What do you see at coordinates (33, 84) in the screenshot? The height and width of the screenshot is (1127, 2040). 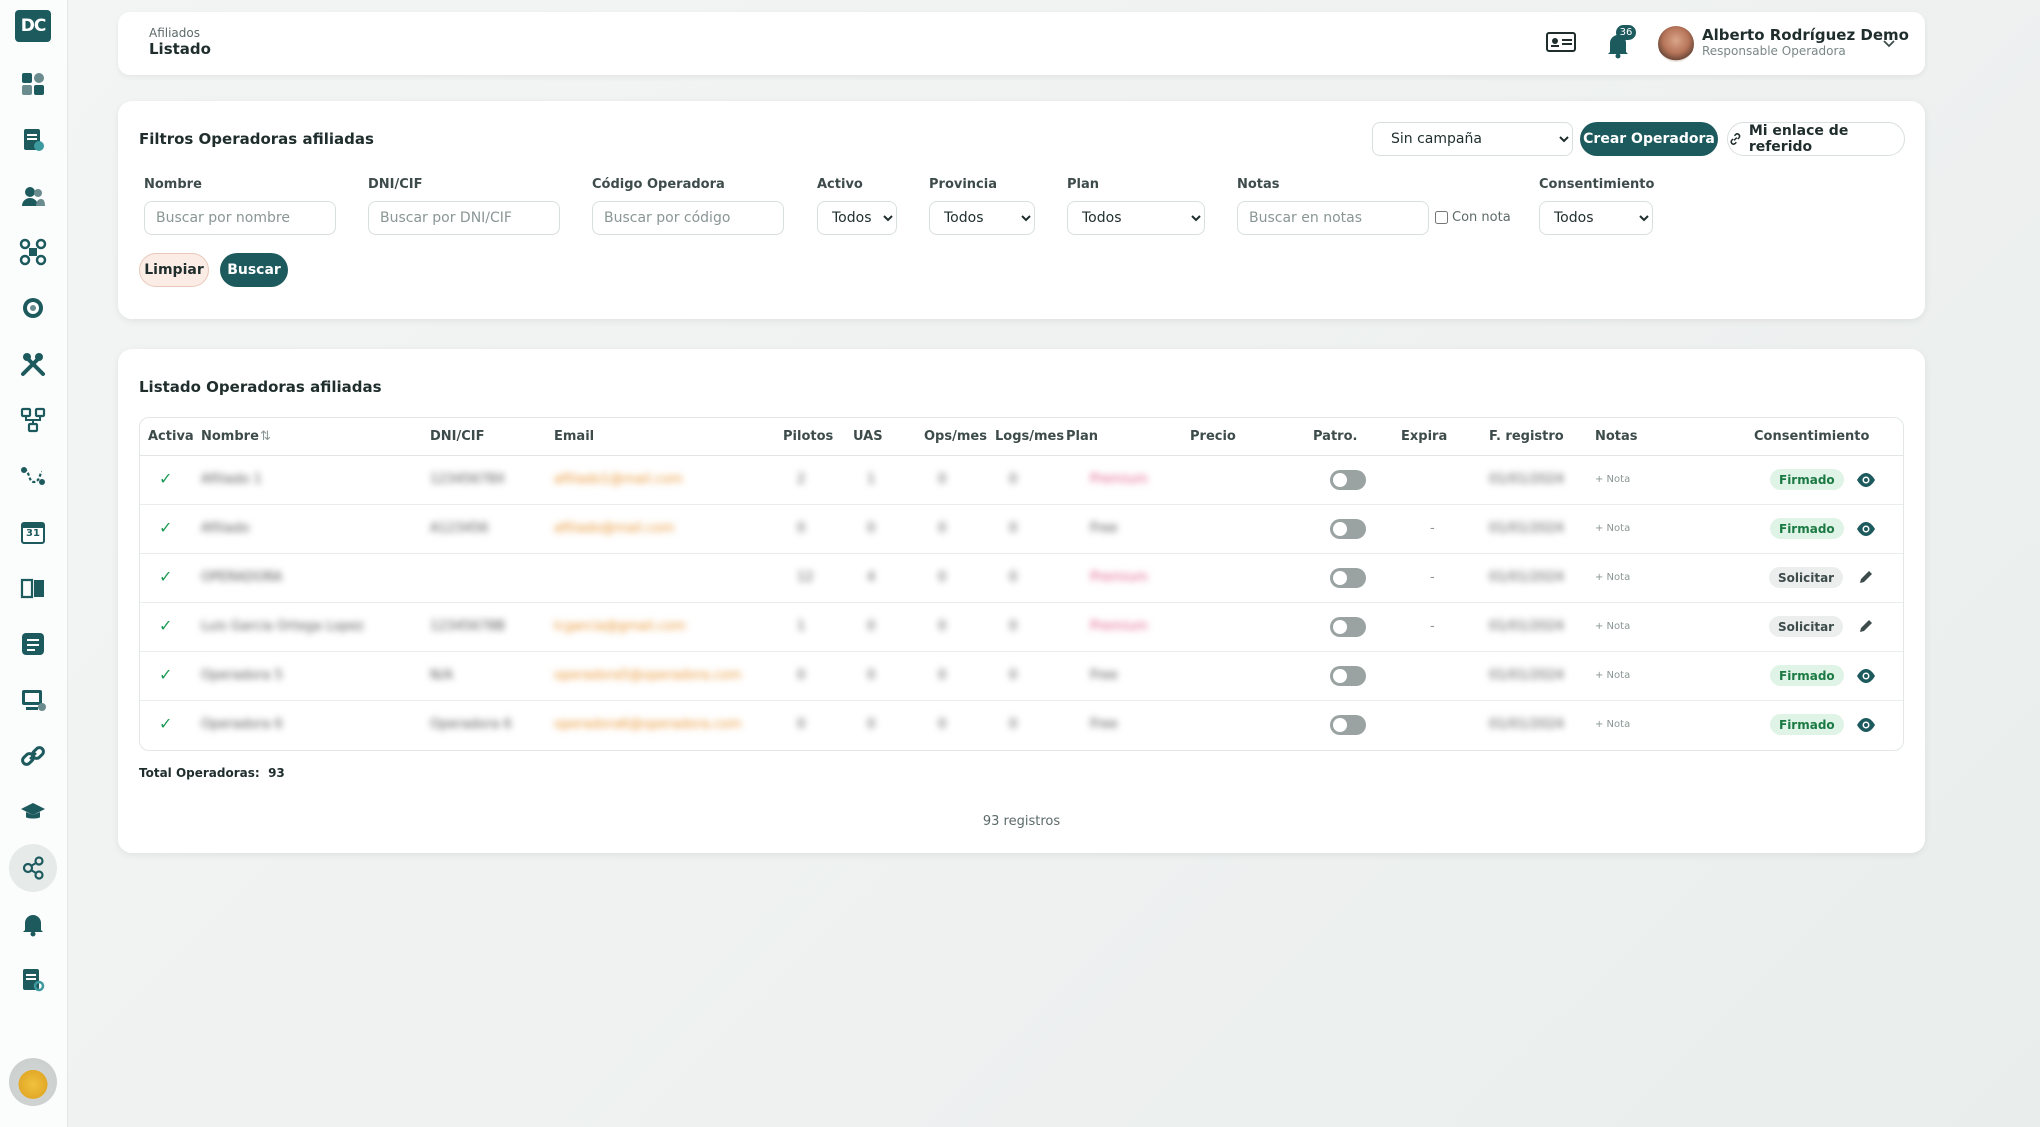 I see `dashboard-icon` at bounding box center [33, 84].